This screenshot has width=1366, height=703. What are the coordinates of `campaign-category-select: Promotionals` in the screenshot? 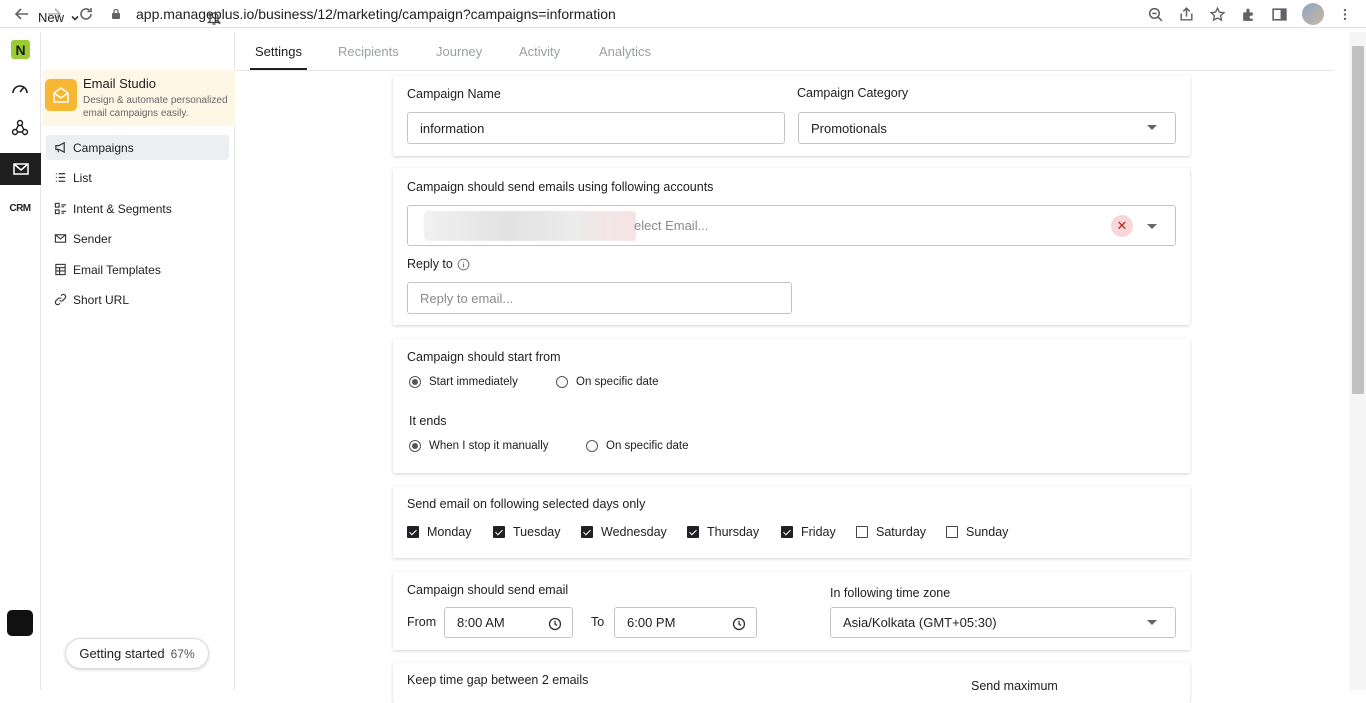 It's located at (987, 128).